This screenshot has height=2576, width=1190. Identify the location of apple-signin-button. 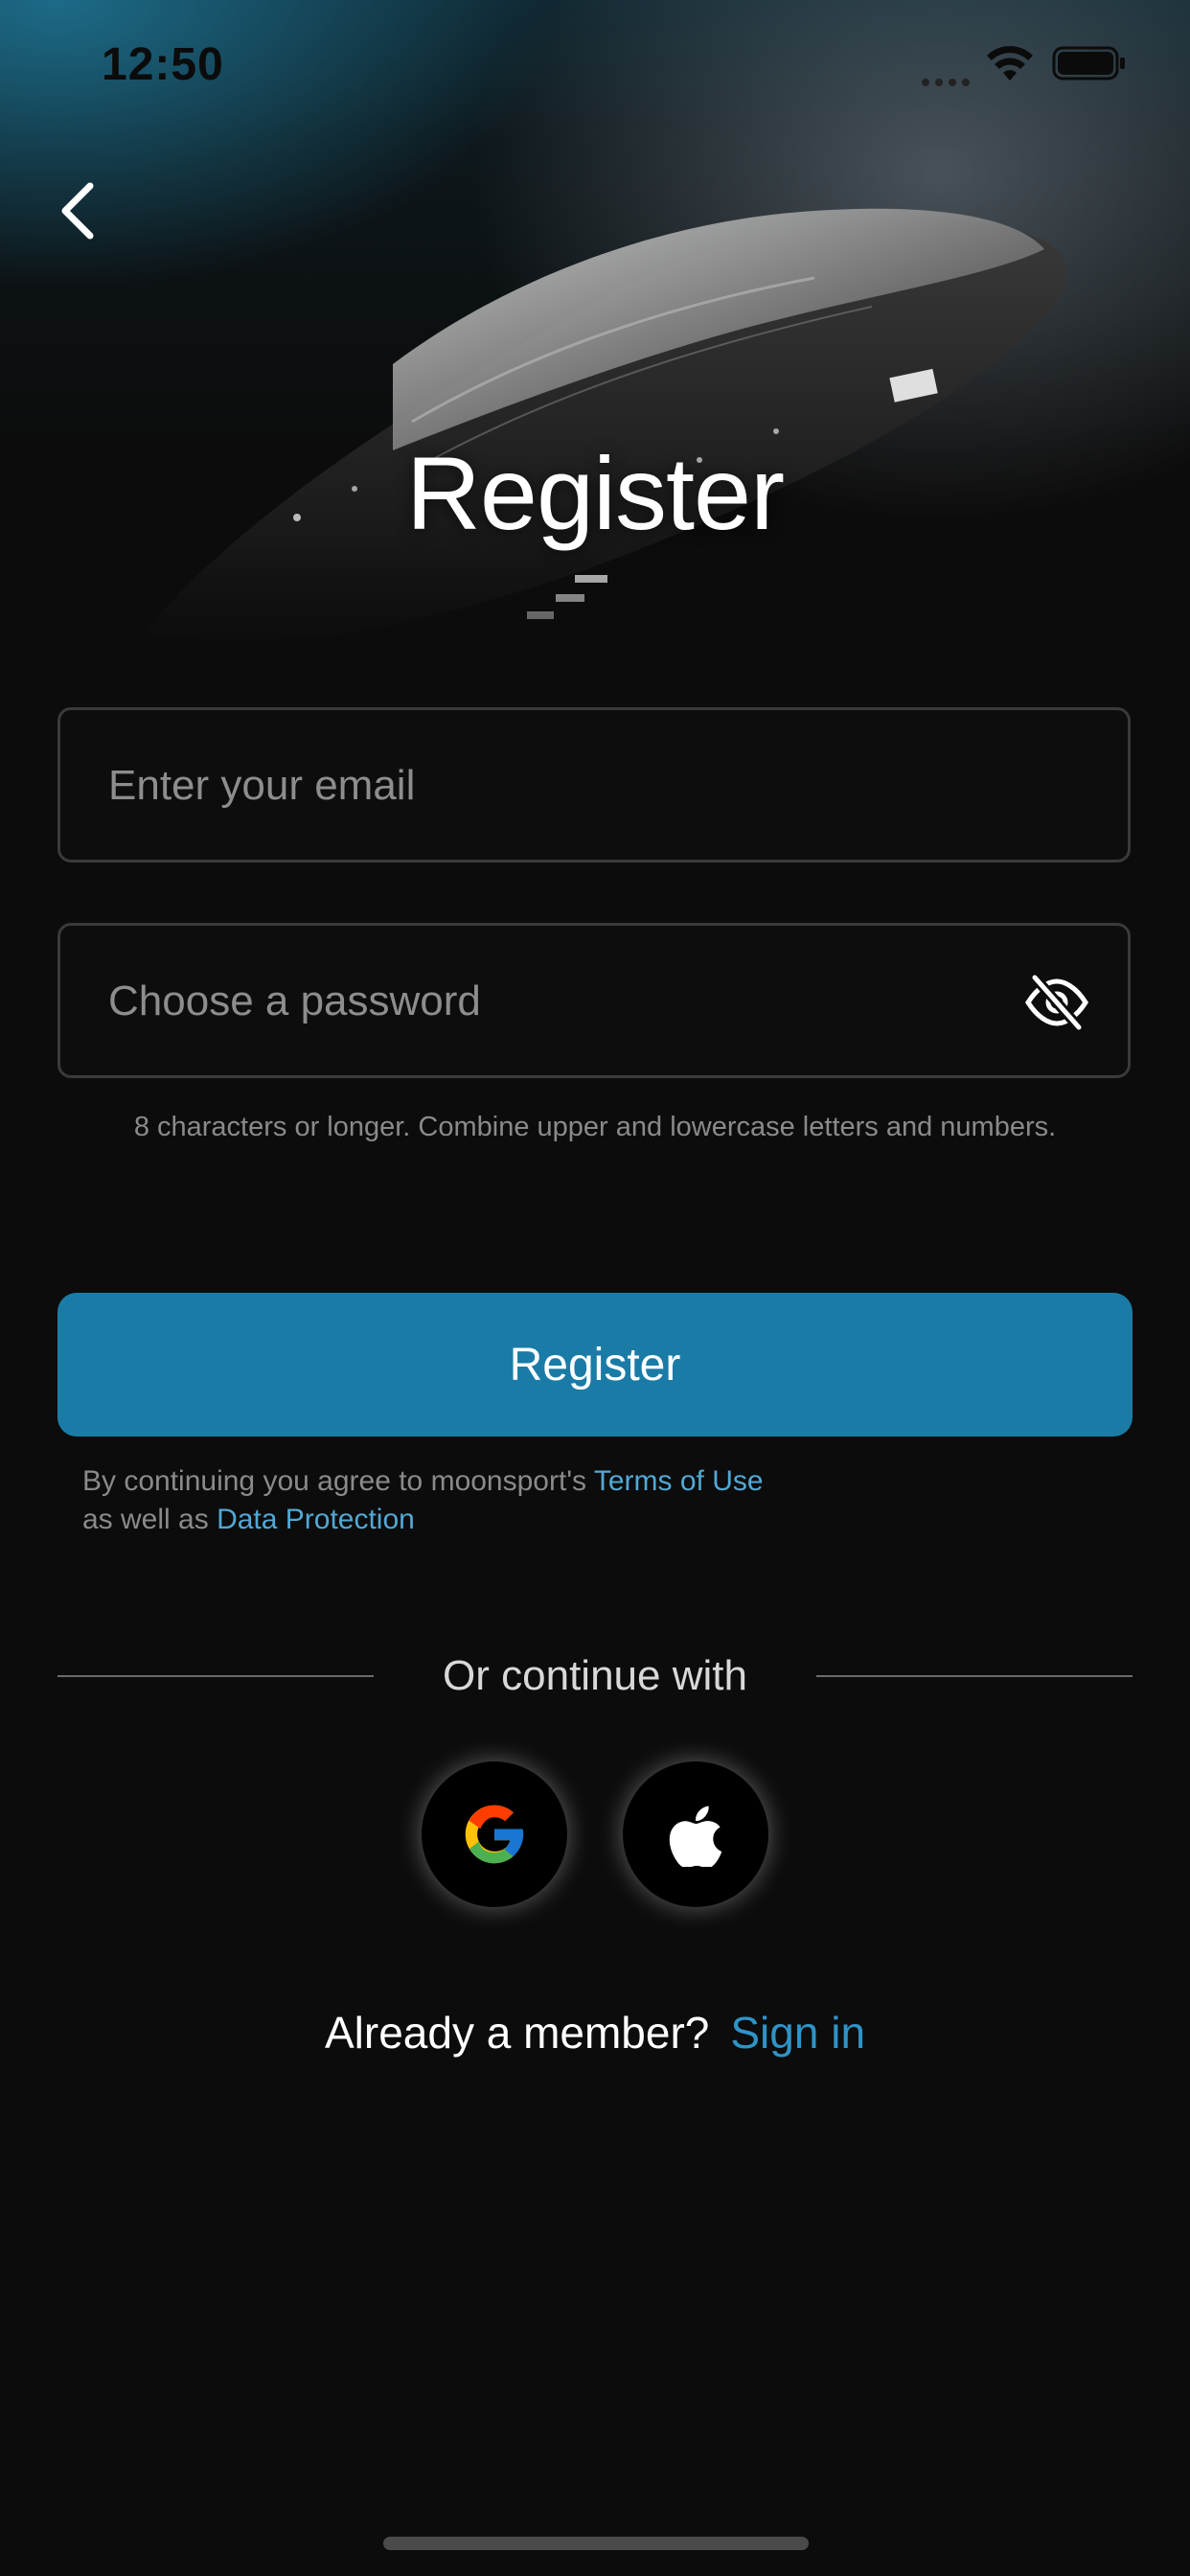
(696, 1834).